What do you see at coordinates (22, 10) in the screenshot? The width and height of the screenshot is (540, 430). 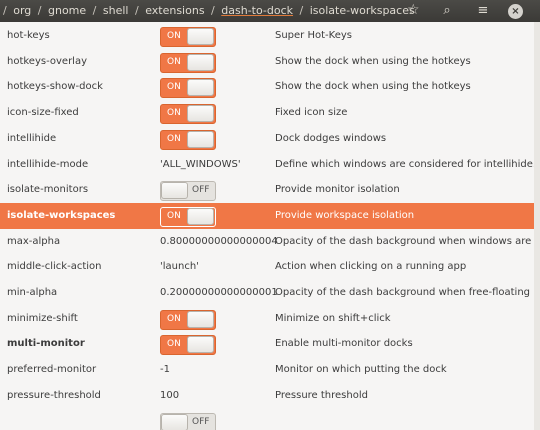 I see `breadcrumb-item-org: org` at bounding box center [22, 10].